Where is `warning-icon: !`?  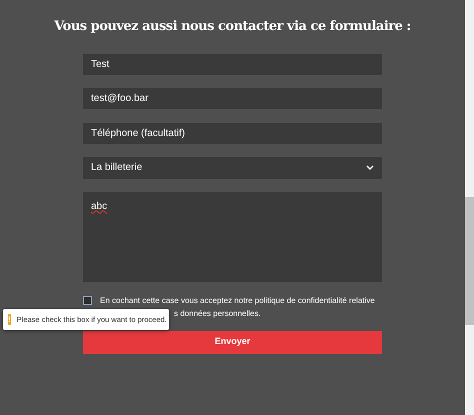
warning-icon: ! is located at coordinates (9, 319).